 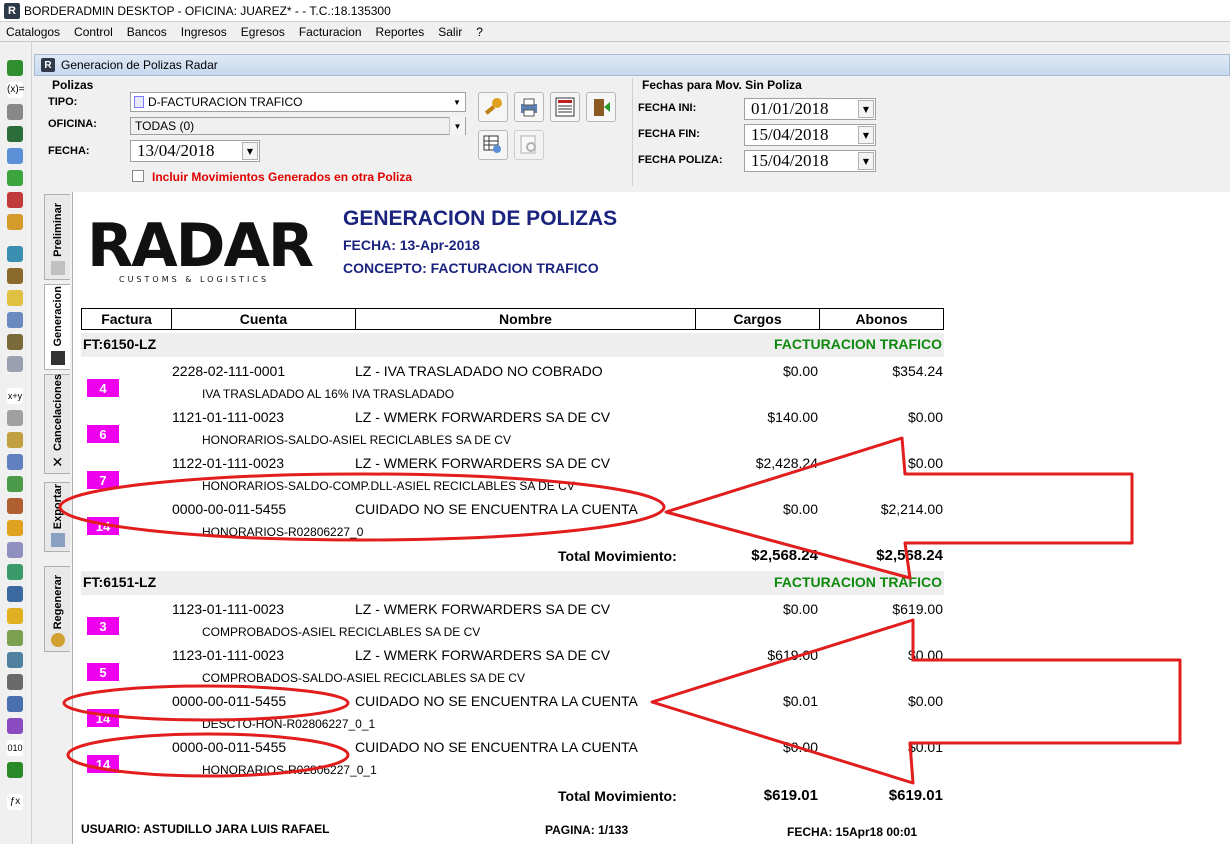 What do you see at coordinates (57, 462) in the screenshot?
I see `close-icon: ✕` at bounding box center [57, 462].